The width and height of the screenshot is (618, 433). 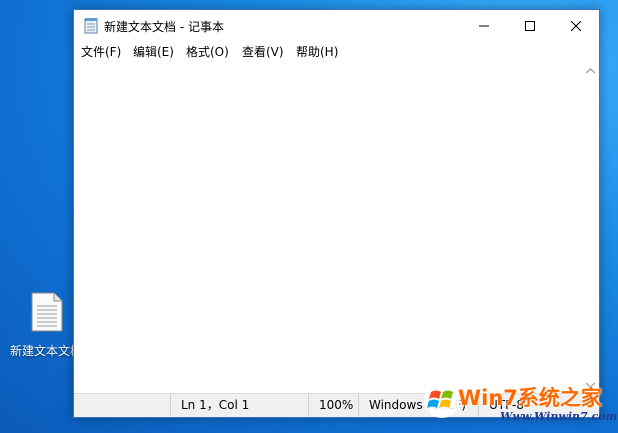 What do you see at coordinates (559, 416) in the screenshot?
I see `watermark-url: Www.Winwin7.com` at bounding box center [559, 416].